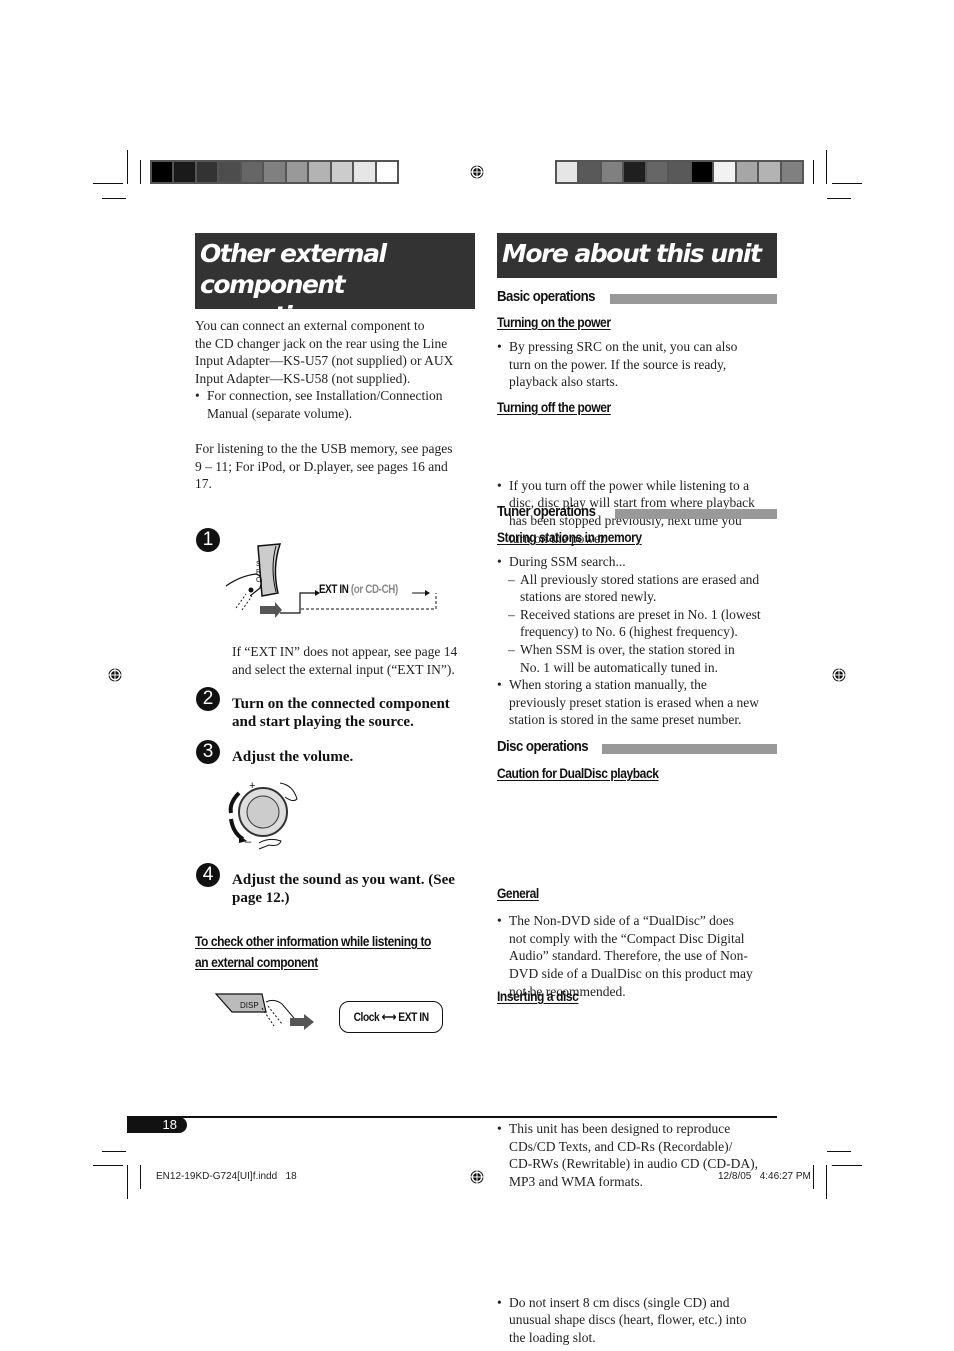  Describe the element at coordinates (208, 875) in the screenshot. I see `step-number-4: 4` at that location.